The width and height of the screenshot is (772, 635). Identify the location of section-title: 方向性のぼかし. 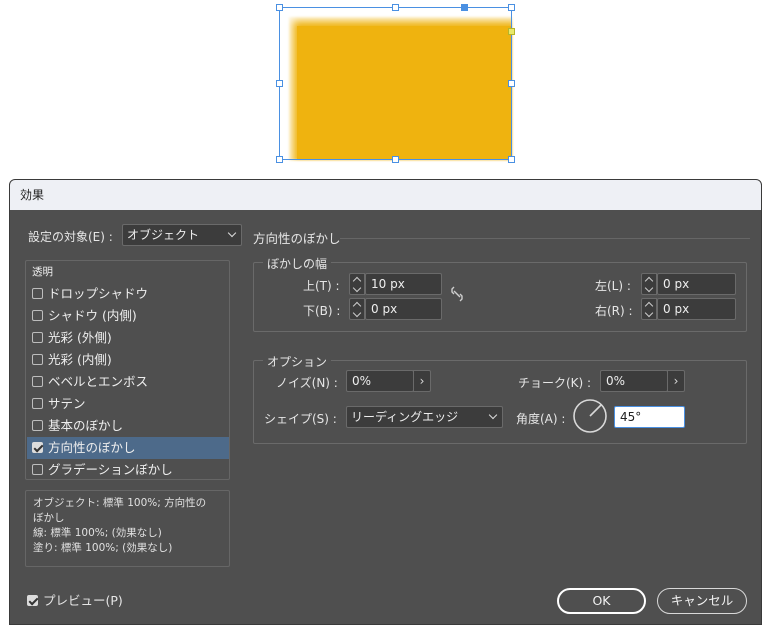
(297, 238).